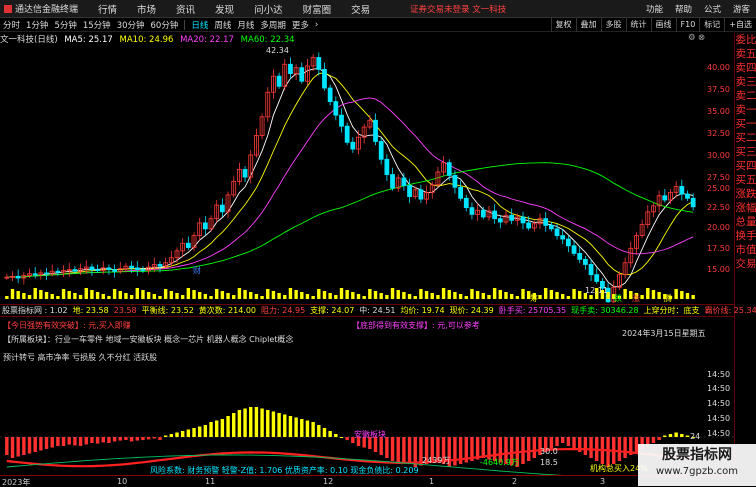 Image resolution: width=756 pixels, height=487 pixels. Describe the element at coordinates (745, 236) in the screenshot. I see `strip-huanshou: 换手` at that location.